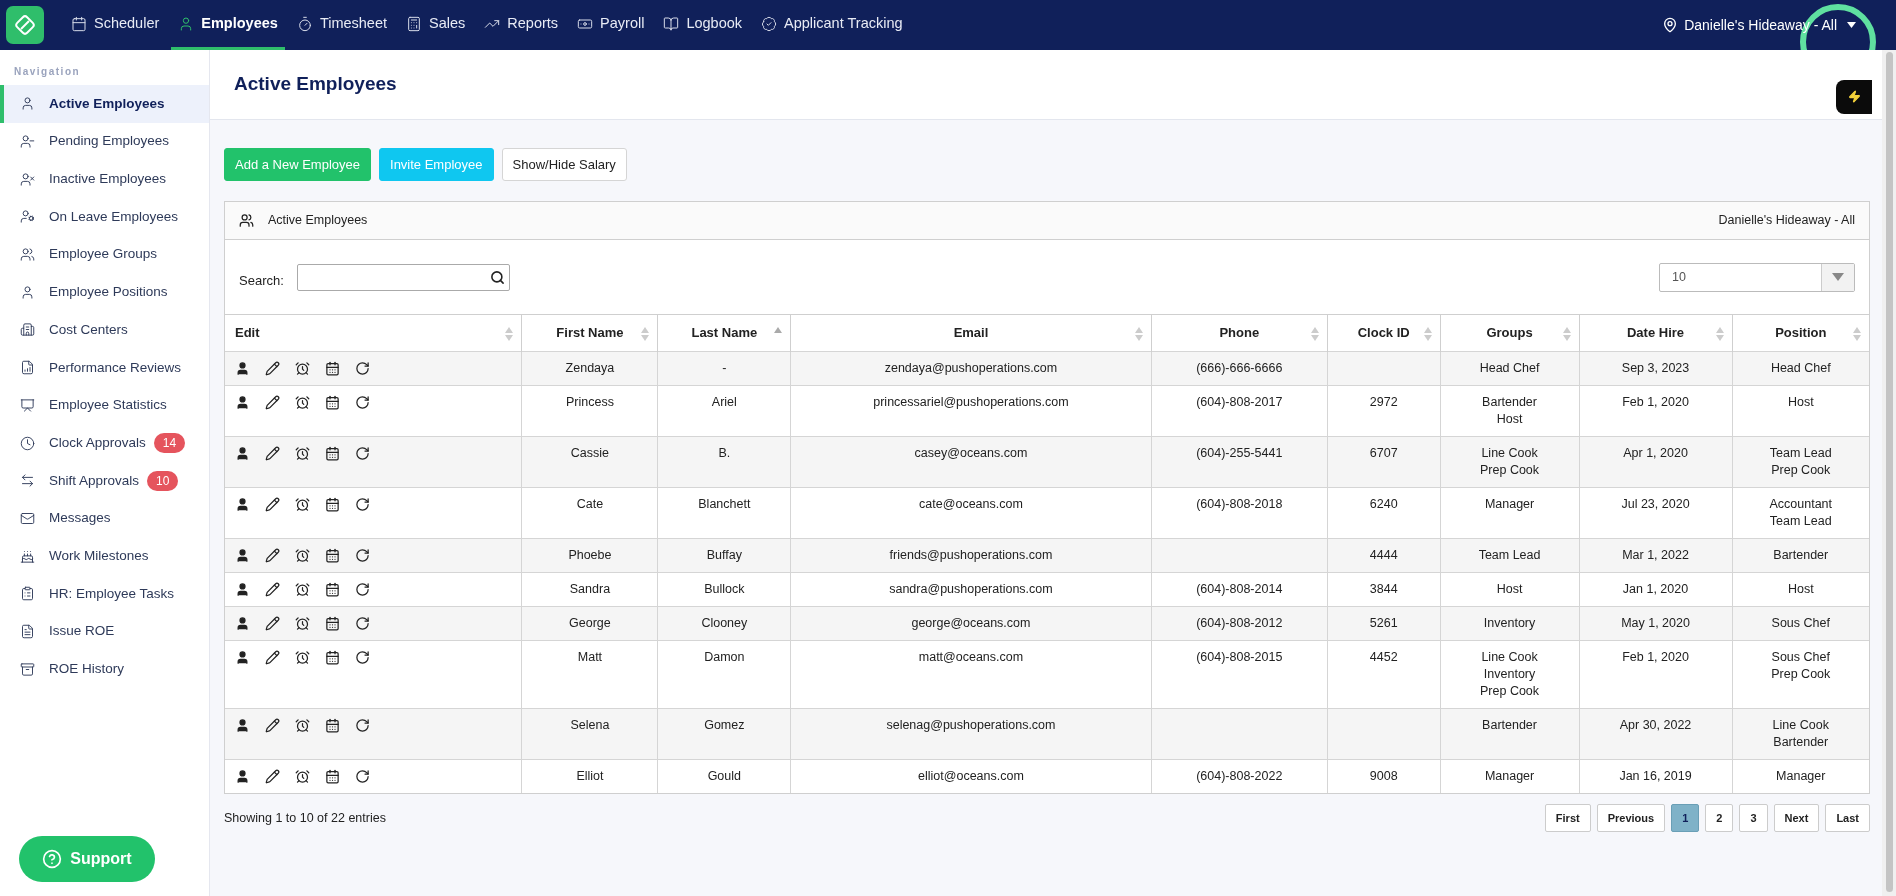  I want to click on lightning-icon, so click(1854, 96).